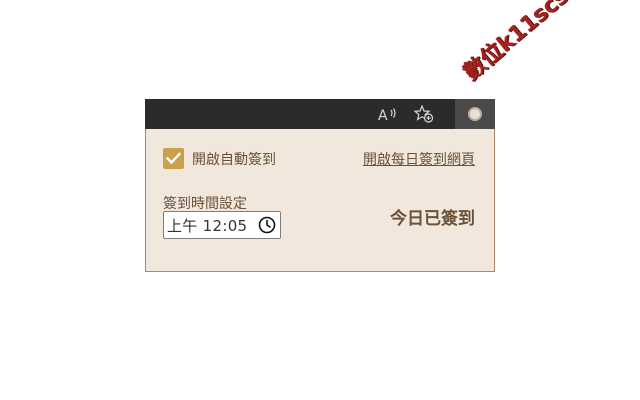 The image size is (640, 400). I want to click on browser-toolbar: A, so click(320, 114).